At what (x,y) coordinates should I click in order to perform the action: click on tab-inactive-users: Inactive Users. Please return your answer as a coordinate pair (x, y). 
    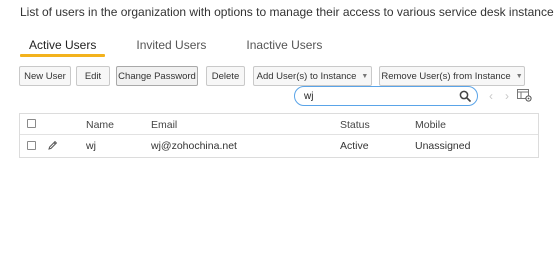
    Looking at the image, I should click on (284, 47).